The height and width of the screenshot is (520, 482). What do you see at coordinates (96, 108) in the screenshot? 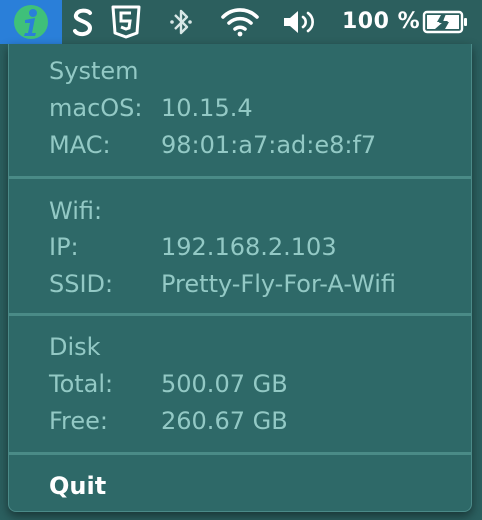
I see `macos-label: macOS:` at bounding box center [96, 108].